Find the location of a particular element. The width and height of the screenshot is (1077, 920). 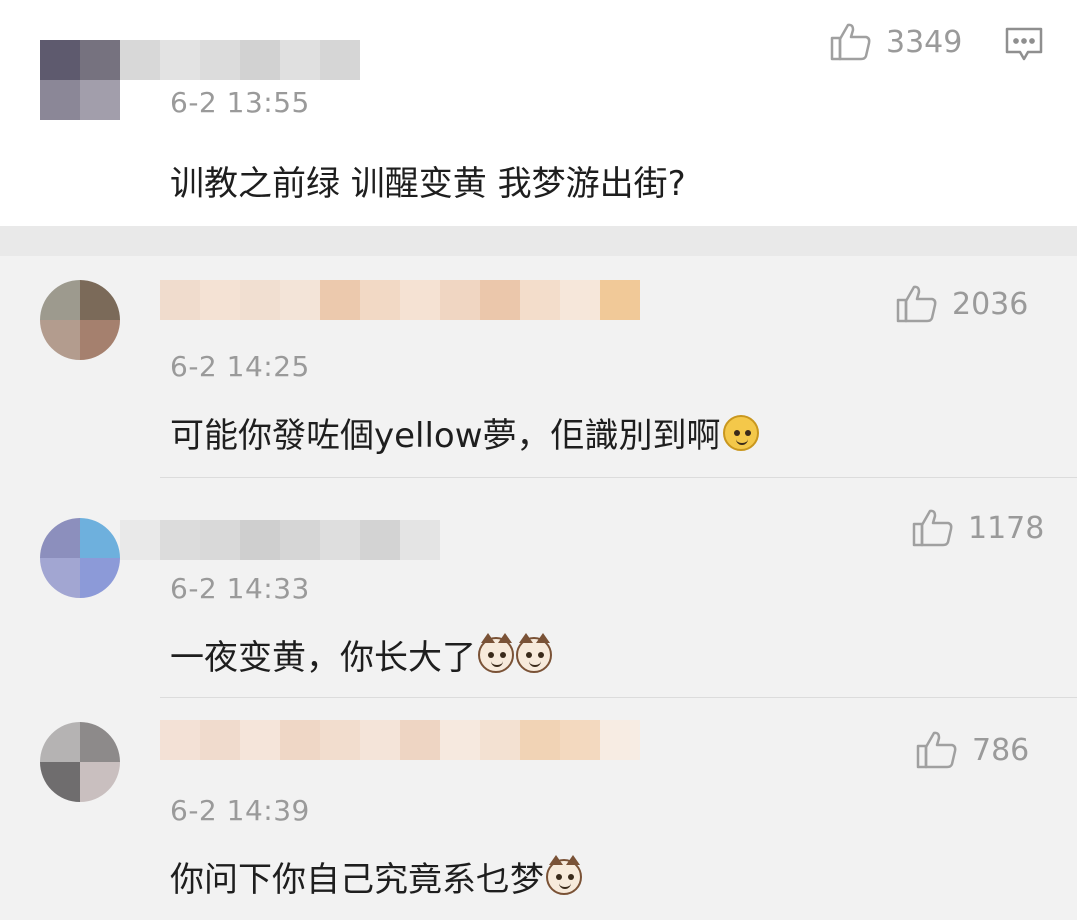

like-button: 3349 is located at coordinates (896, 42).